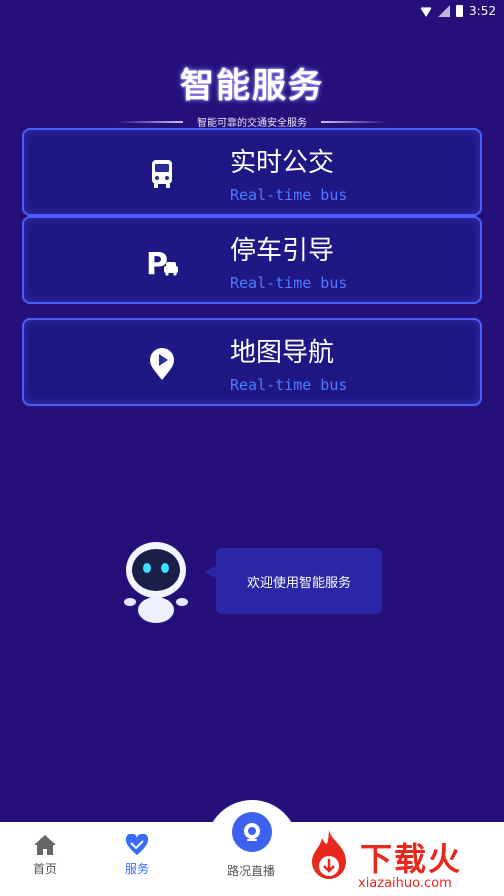 The width and height of the screenshot is (504, 896). What do you see at coordinates (250, 871) in the screenshot?
I see `tab-label: 路况直播` at bounding box center [250, 871].